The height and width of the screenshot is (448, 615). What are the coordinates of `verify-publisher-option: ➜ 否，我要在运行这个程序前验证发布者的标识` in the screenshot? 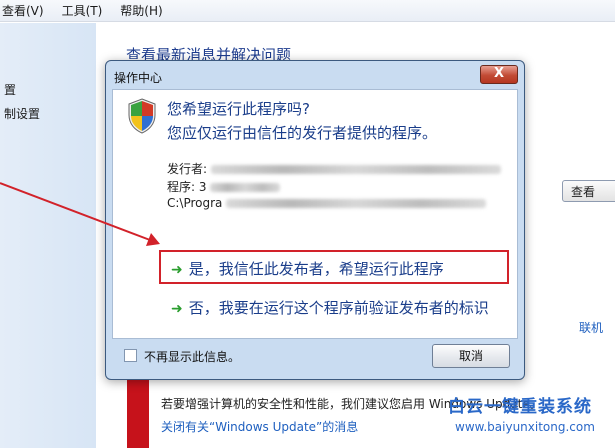 It's located at (334, 321).